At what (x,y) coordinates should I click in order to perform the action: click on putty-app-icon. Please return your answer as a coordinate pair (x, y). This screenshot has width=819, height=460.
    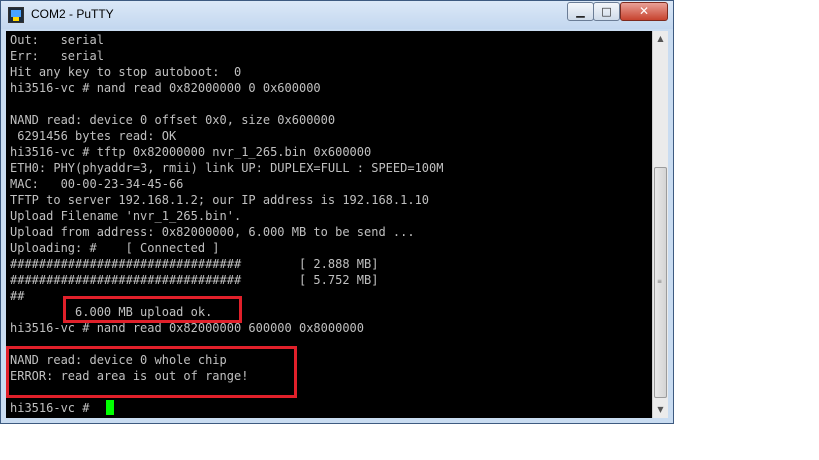
    Looking at the image, I should click on (16, 15).